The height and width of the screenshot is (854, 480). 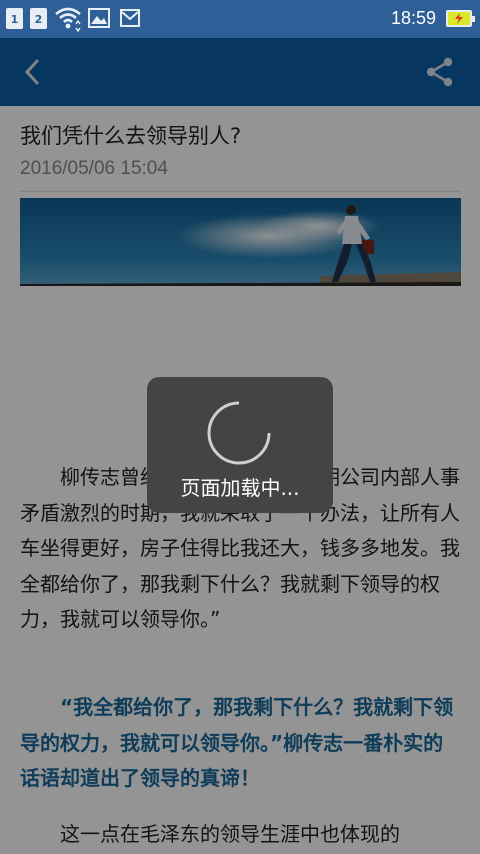 What do you see at coordinates (460, 18) in the screenshot?
I see `battery-charging-icon` at bounding box center [460, 18].